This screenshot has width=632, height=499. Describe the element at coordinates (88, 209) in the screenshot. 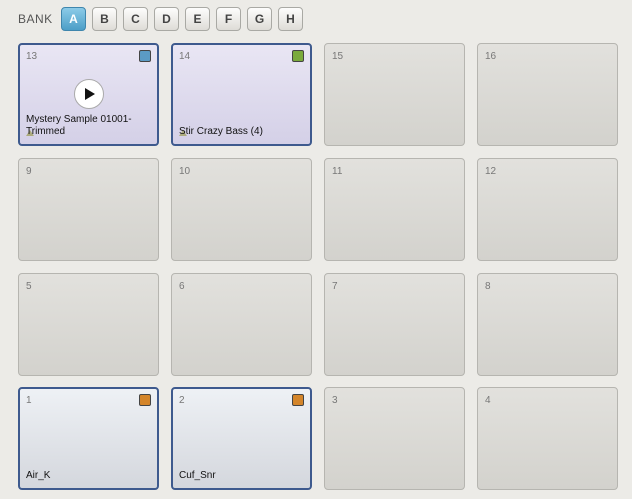

I see `pad-9: 9` at that location.